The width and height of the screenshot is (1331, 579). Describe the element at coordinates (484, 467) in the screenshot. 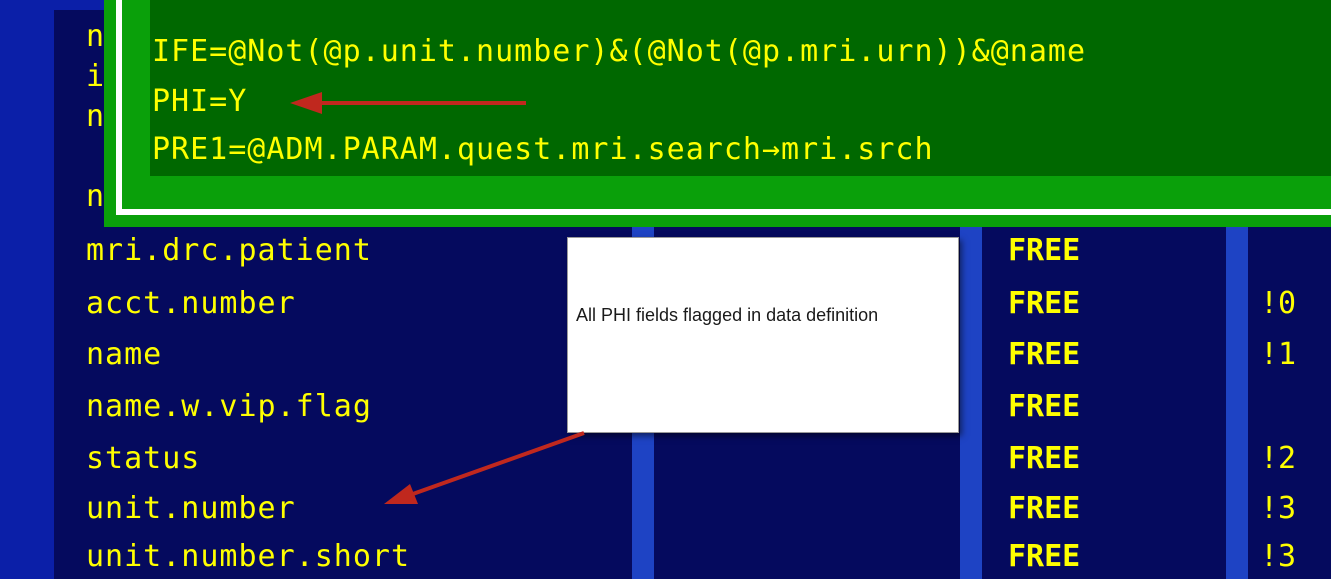

I see `arrow-to-unit-number` at that location.